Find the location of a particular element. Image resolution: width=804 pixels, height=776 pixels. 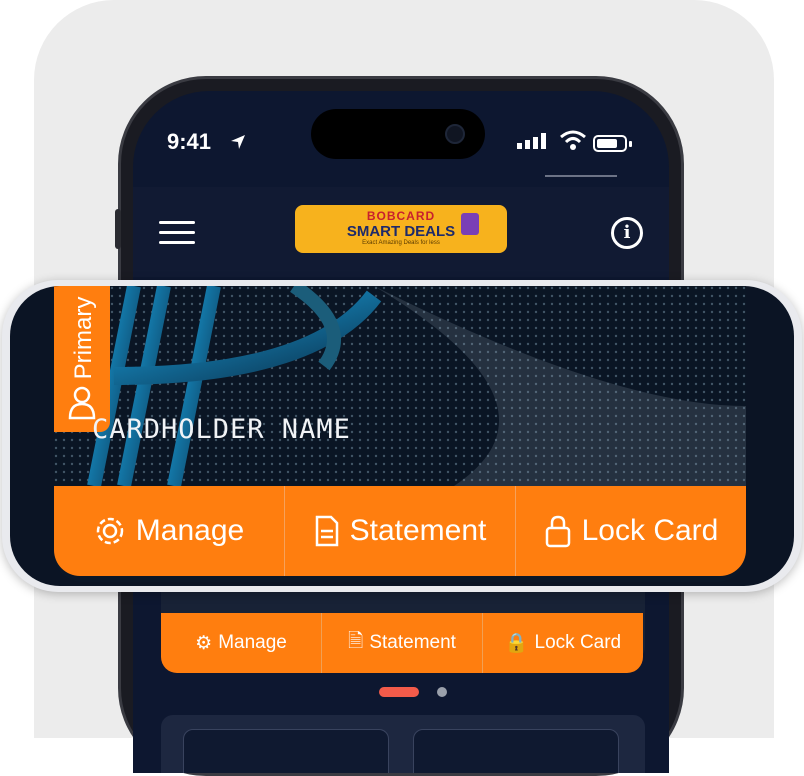

statement-button: Statement is located at coordinates (400, 531).